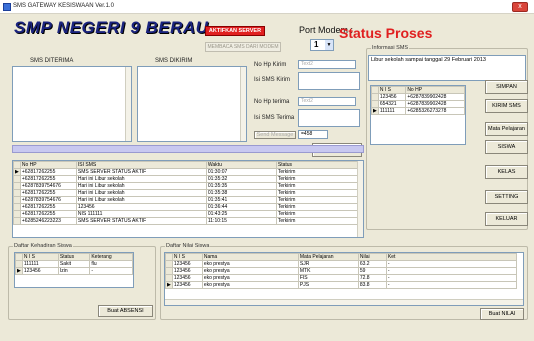  What do you see at coordinates (386, 33) in the screenshot?
I see `status-text: Status Proses` at bounding box center [386, 33].